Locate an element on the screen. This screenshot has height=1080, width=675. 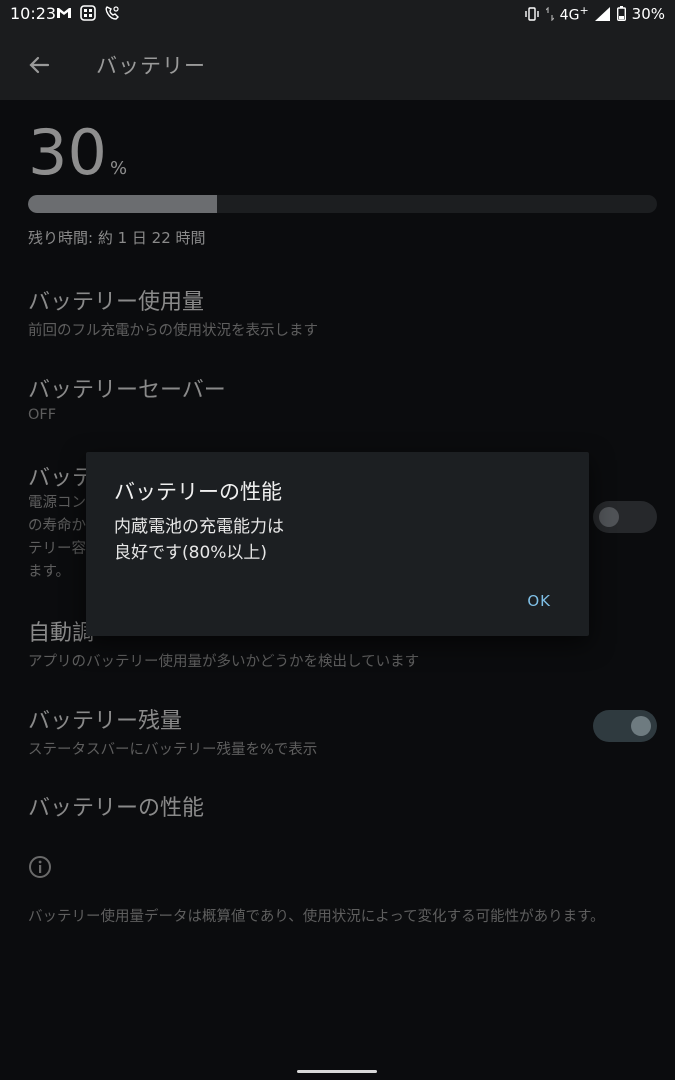
battery-level-sign: % is located at coordinates (119, 168).